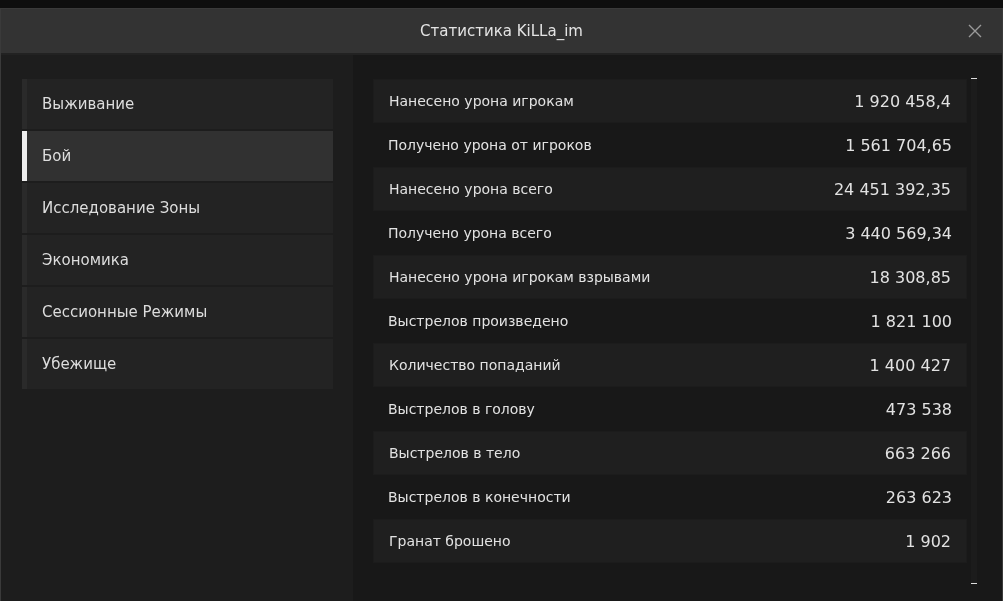 This screenshot has height=601, width=1003. I want to click on stat-value: 1 561 704,65, so click(898, 145).